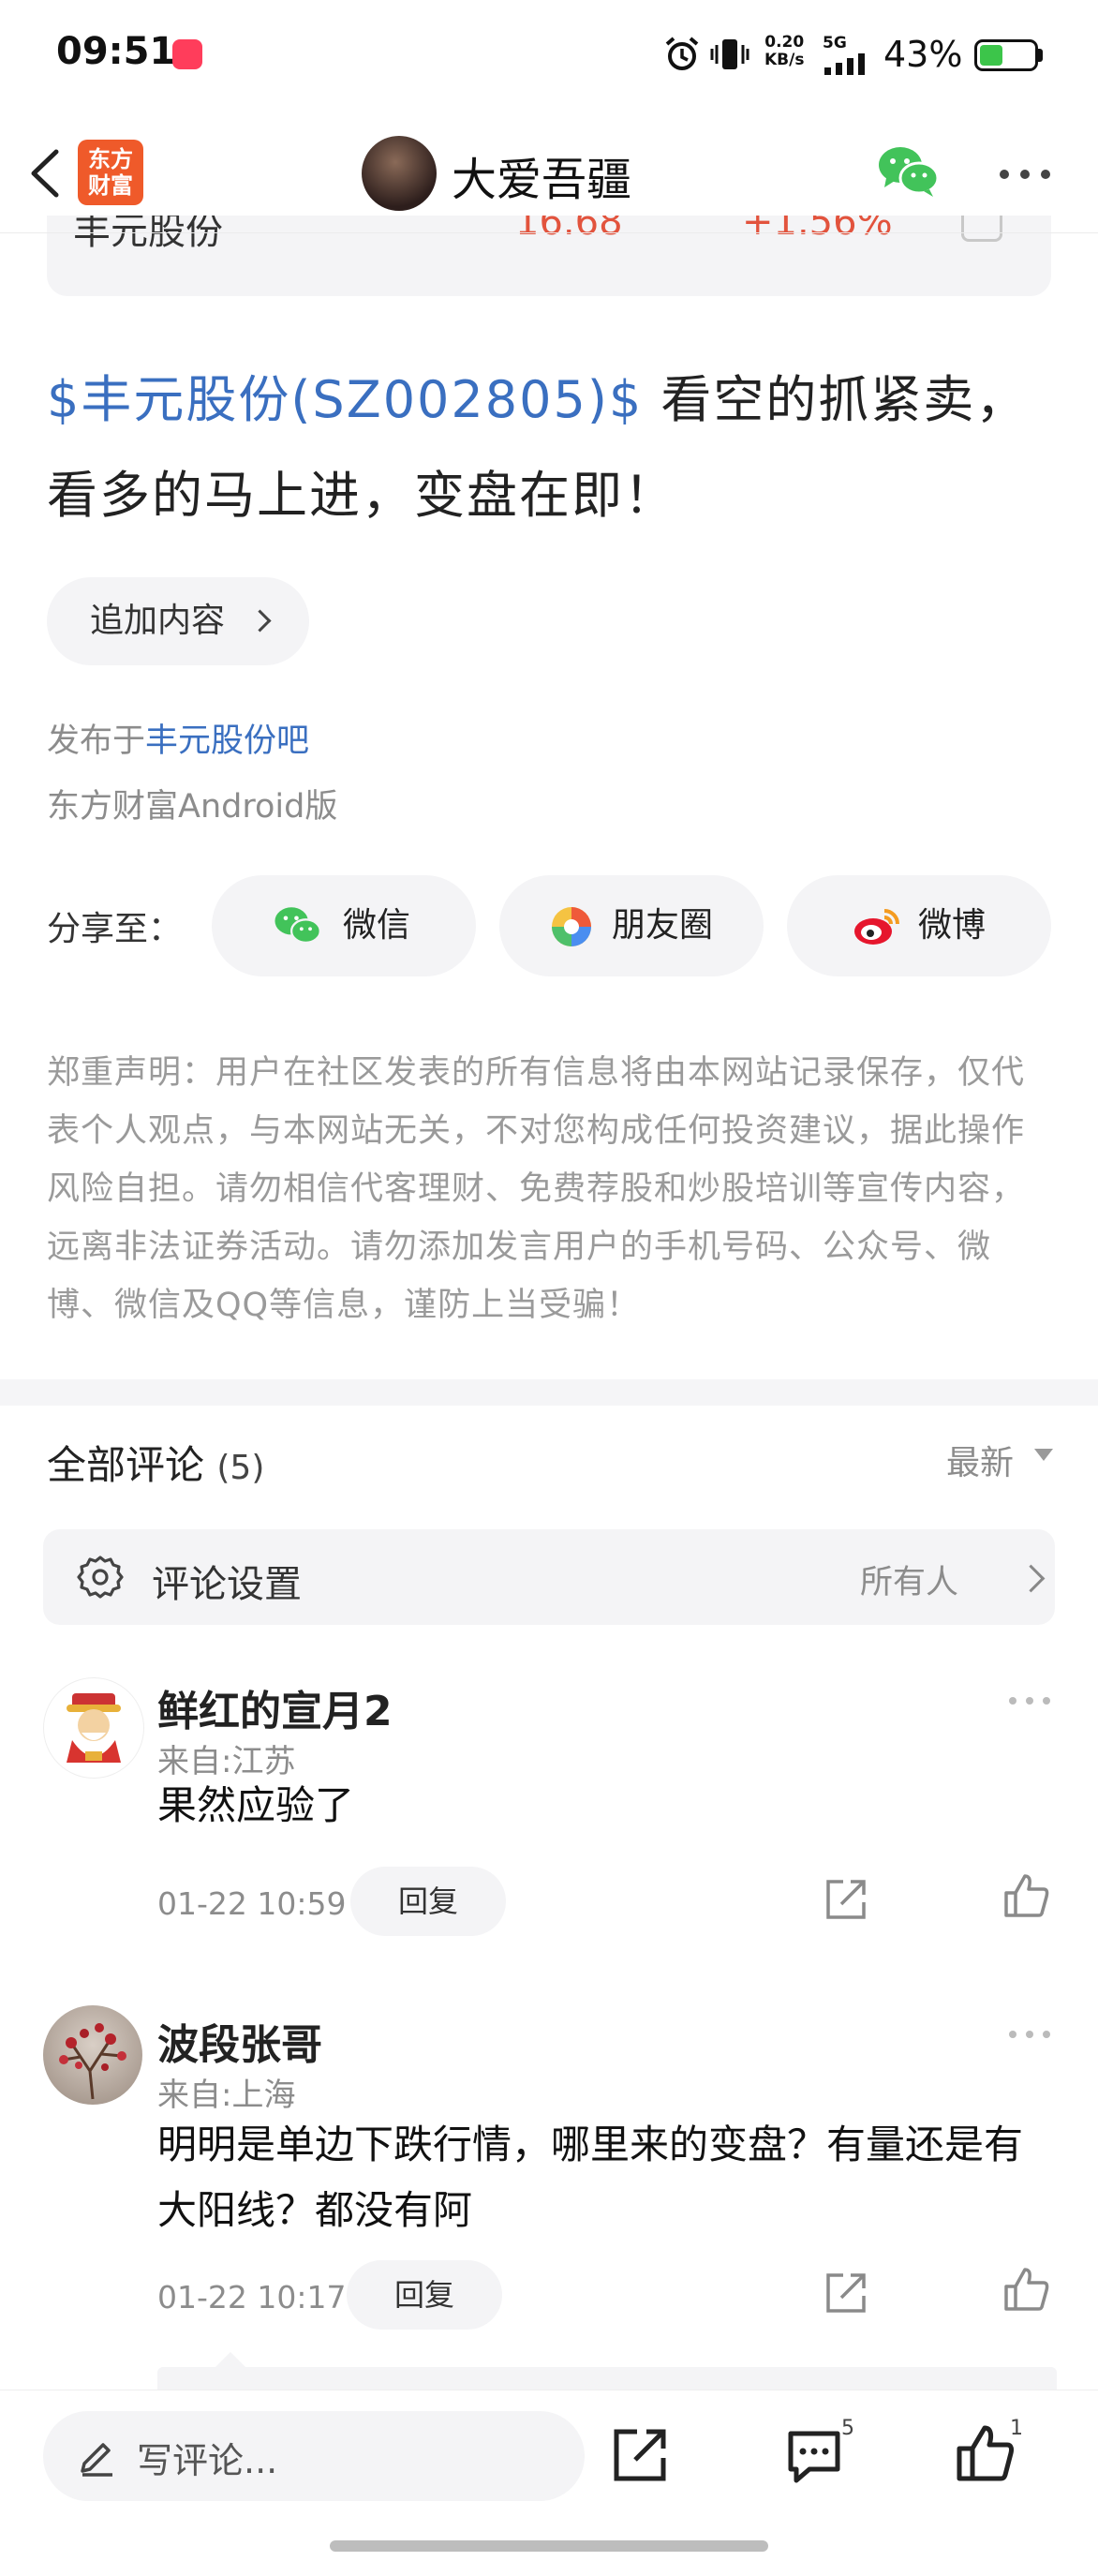  Describe the element at coordinates (923, 54) in the screenshot. I see `battery-percent: 43%` at that location.